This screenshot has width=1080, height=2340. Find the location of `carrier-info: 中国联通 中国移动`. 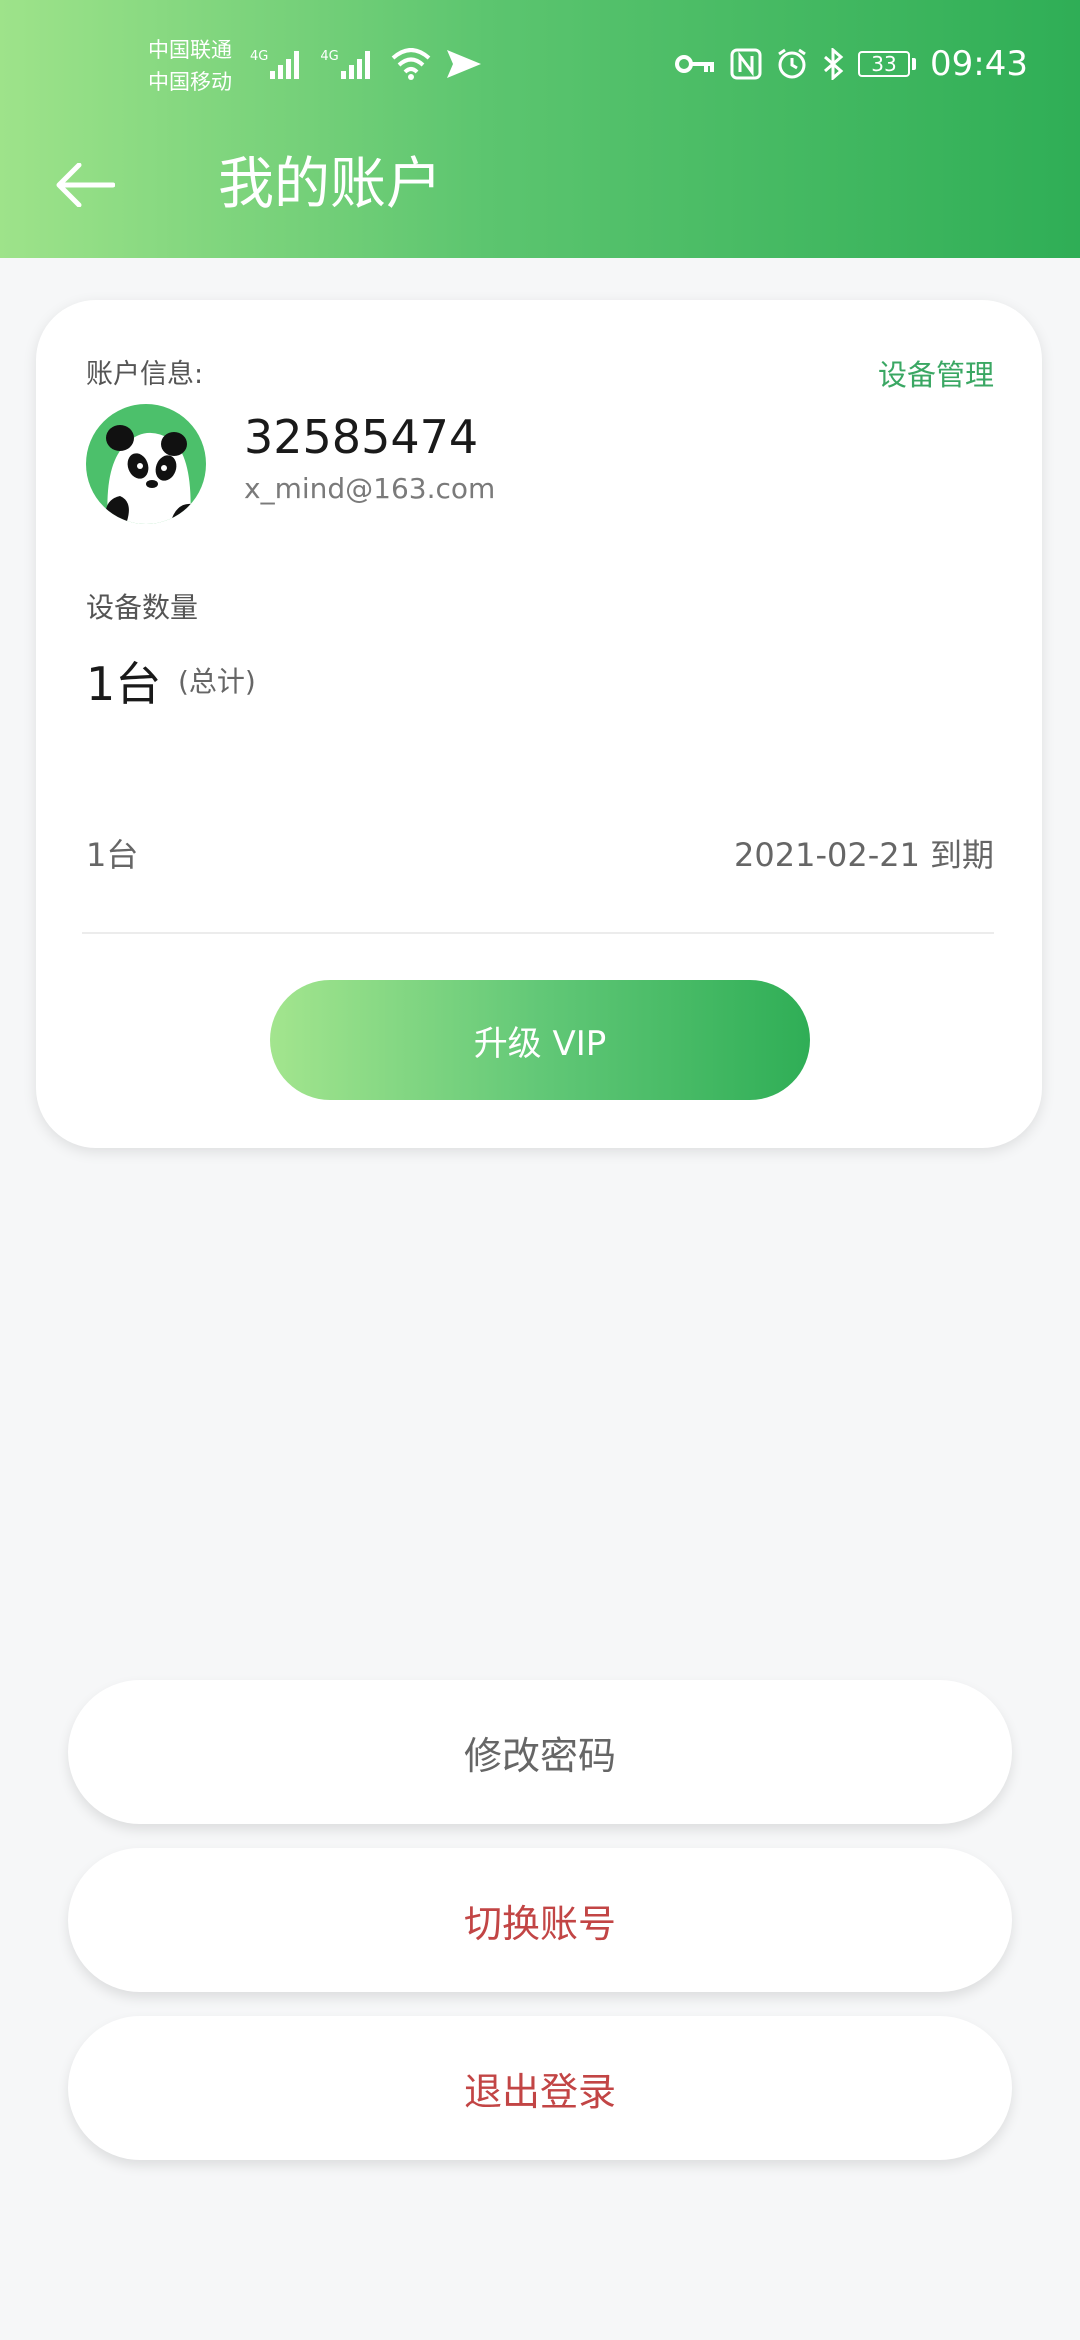

carrier-info: 中国联通 中国移动 is located at coordinates (190, 66).